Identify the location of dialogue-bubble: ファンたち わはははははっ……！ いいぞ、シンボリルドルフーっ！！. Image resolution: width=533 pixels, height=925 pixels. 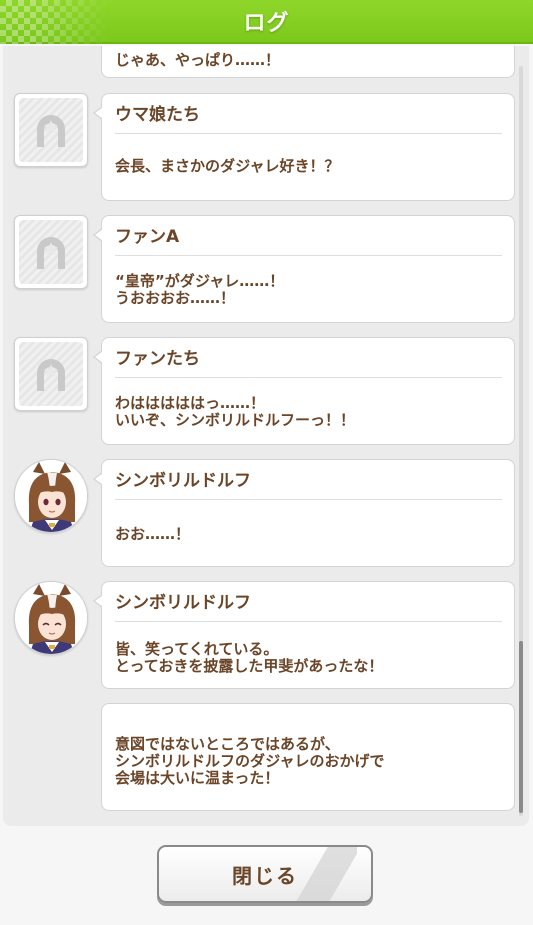
(304, 391).